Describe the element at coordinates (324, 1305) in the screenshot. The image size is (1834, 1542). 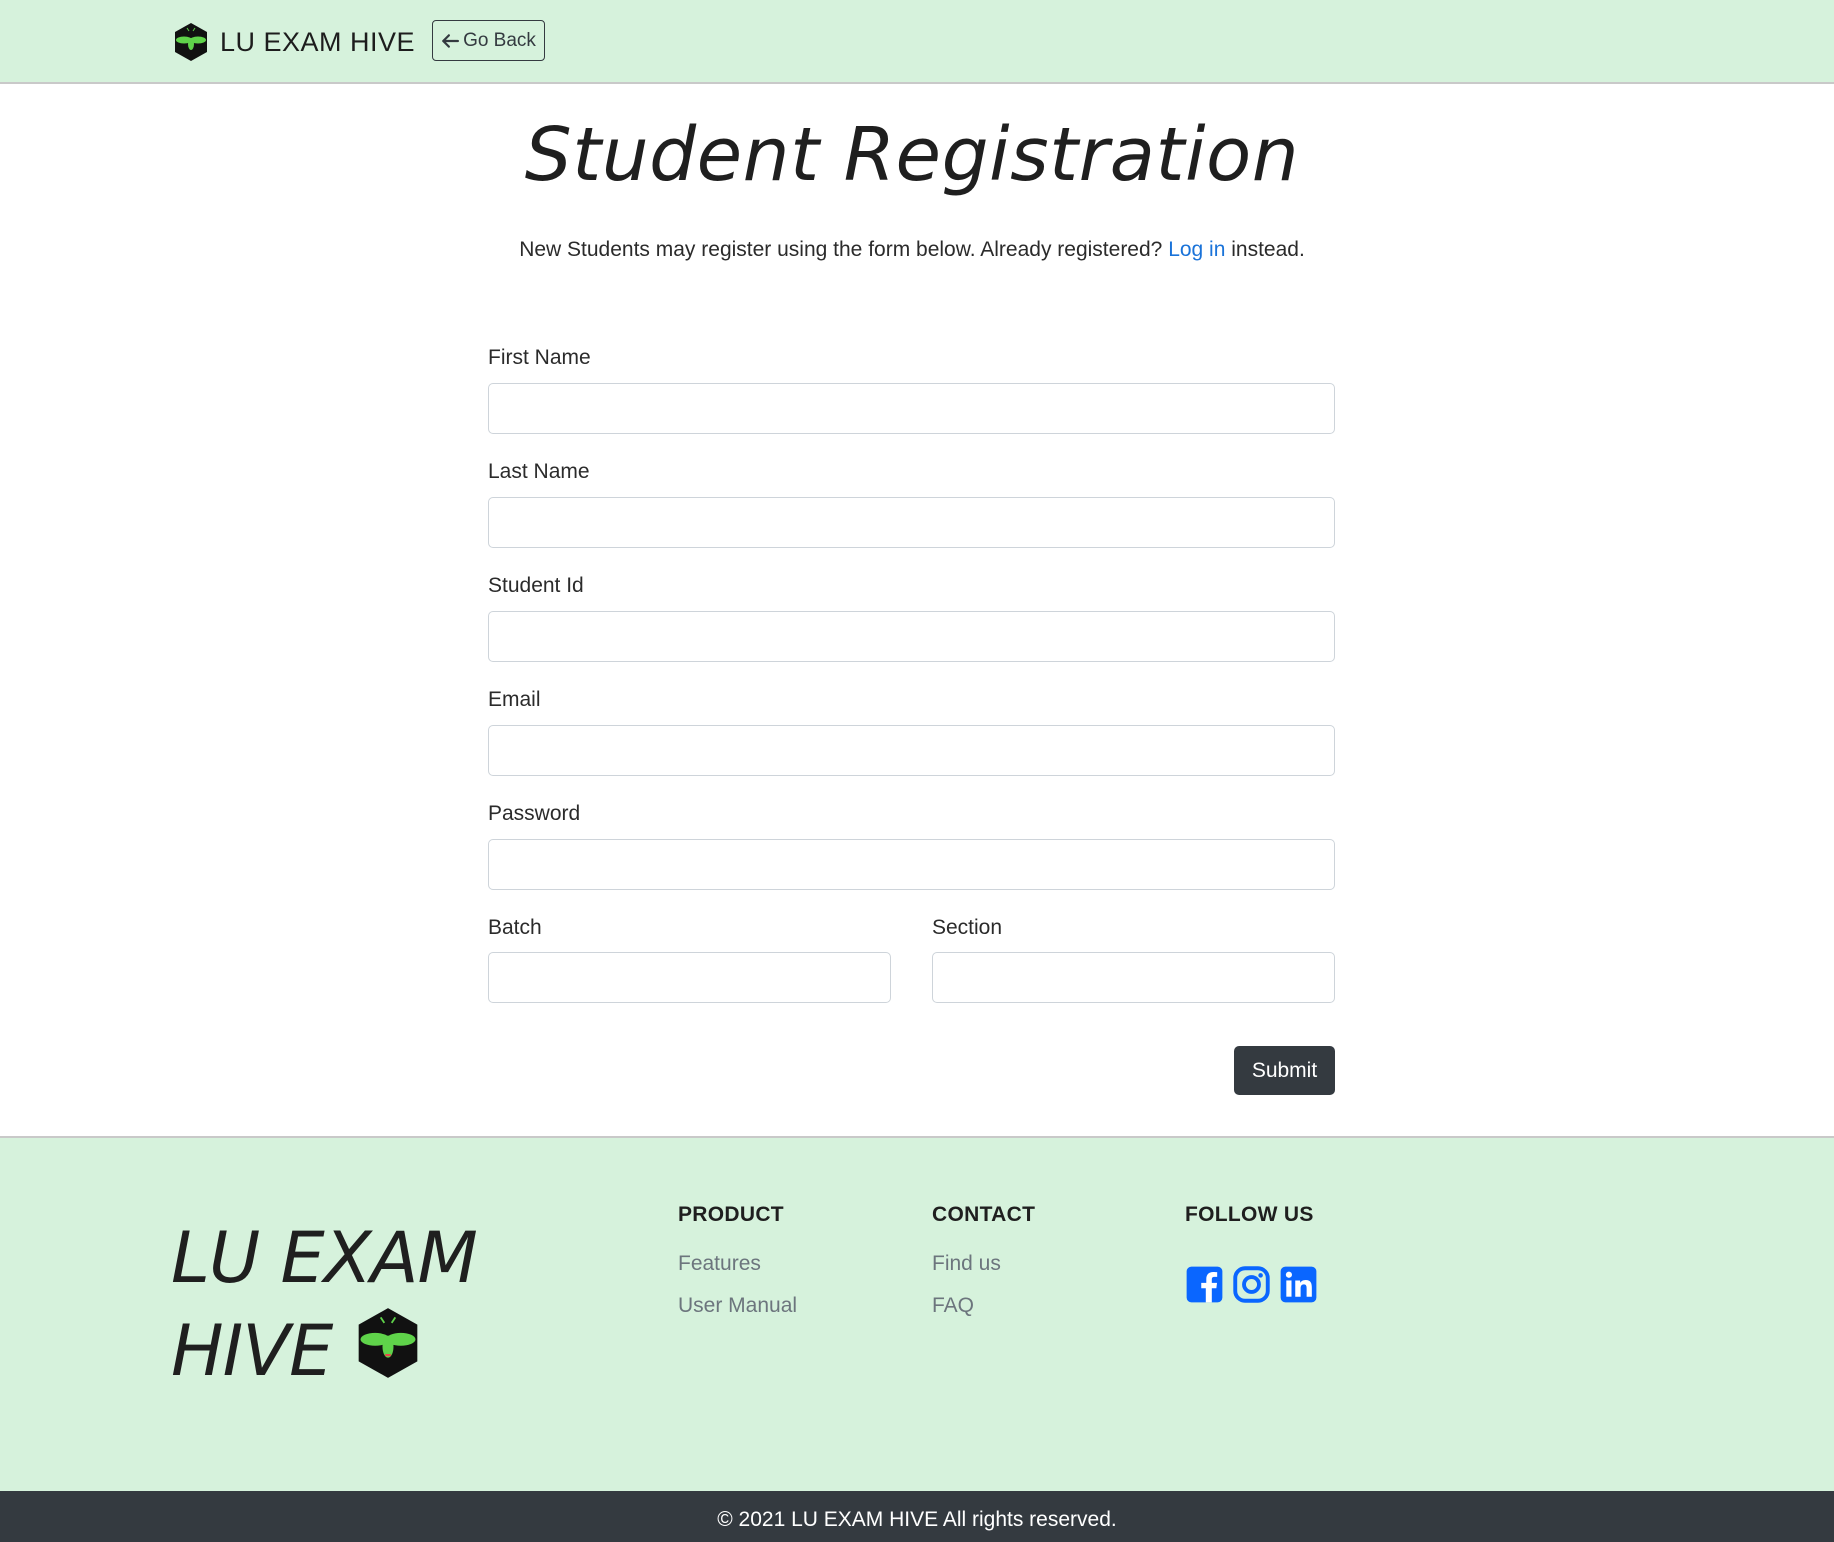
I see `footer-brand: LU EXAM HIVE` at that location.